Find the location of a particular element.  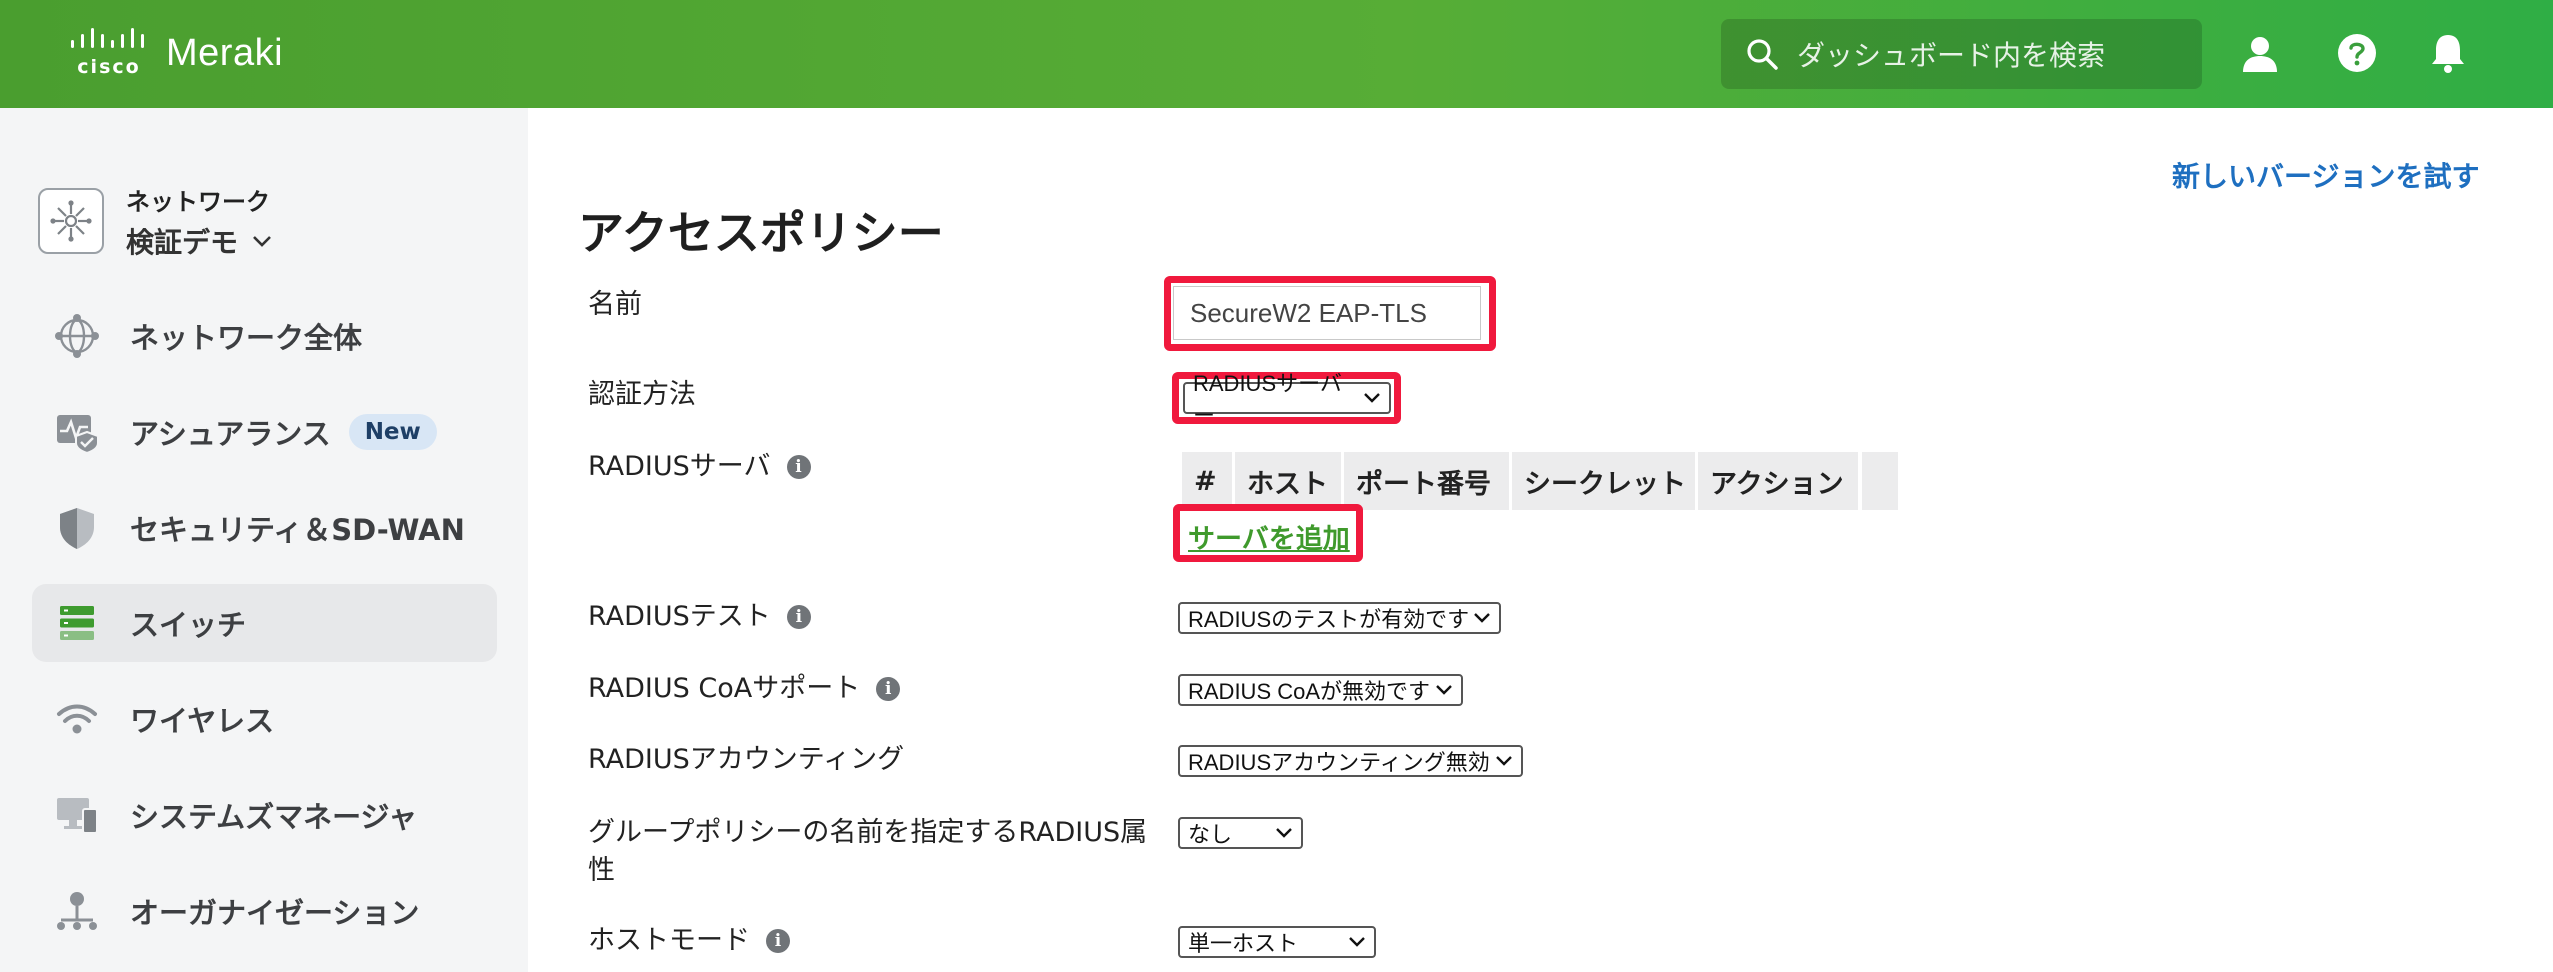

radius-server-label-text: RADIUSサーバ is located at coordinates (679, 466).